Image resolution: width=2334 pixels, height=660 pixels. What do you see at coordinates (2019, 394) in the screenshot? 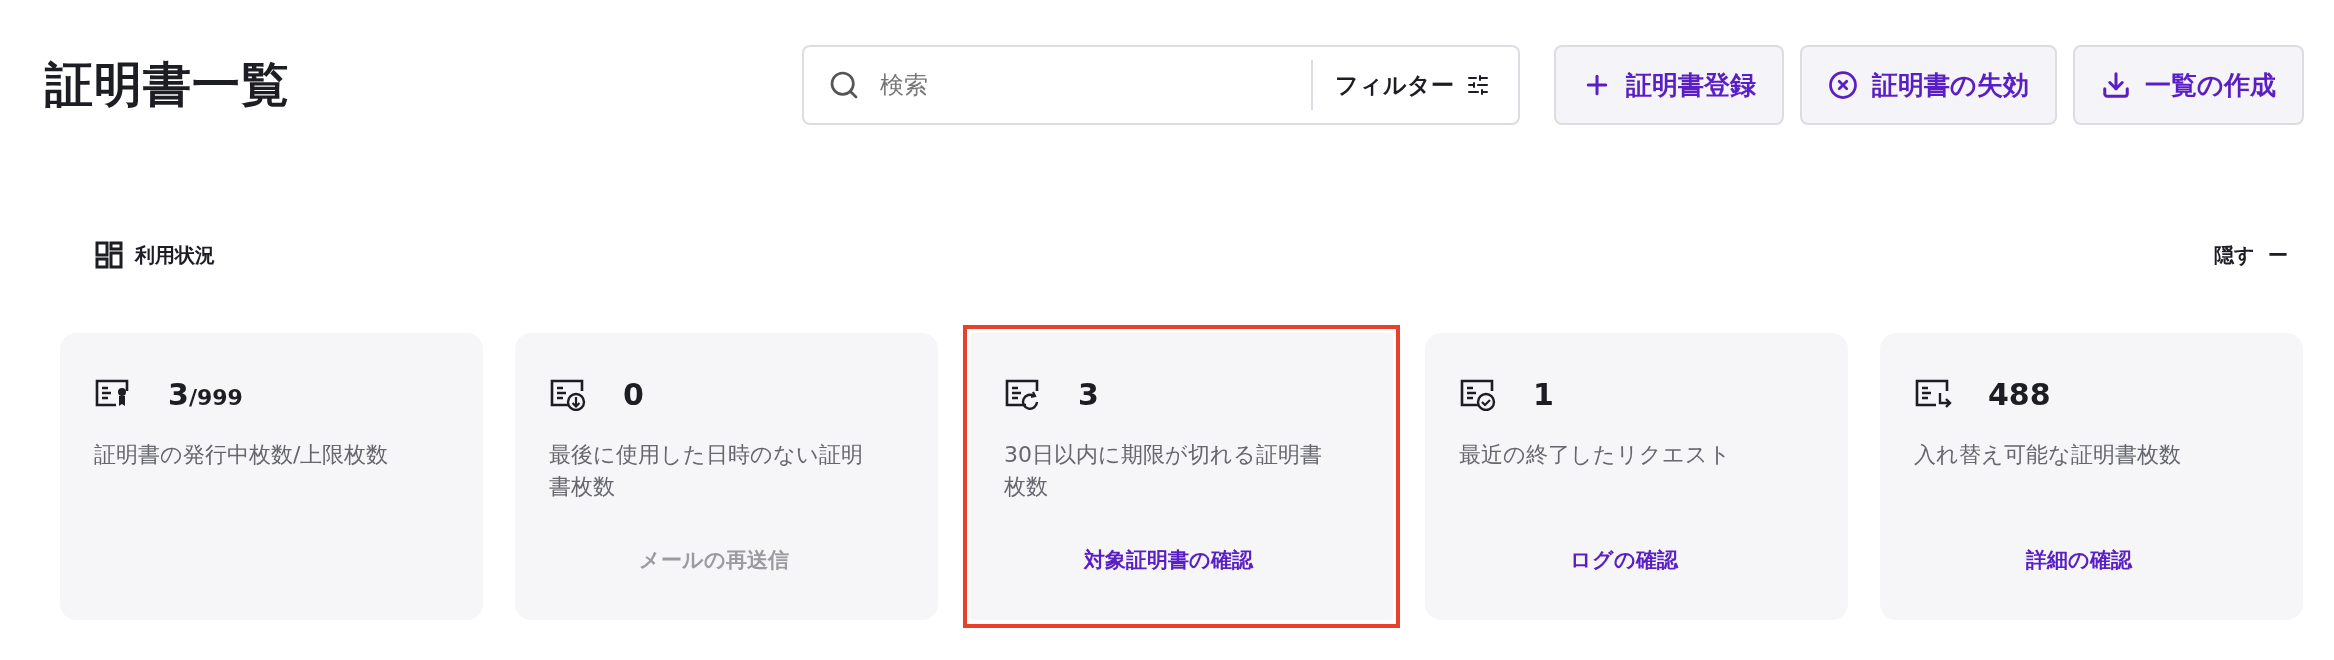
I see `stat-value: 488` at bounding box center [2019, 394].